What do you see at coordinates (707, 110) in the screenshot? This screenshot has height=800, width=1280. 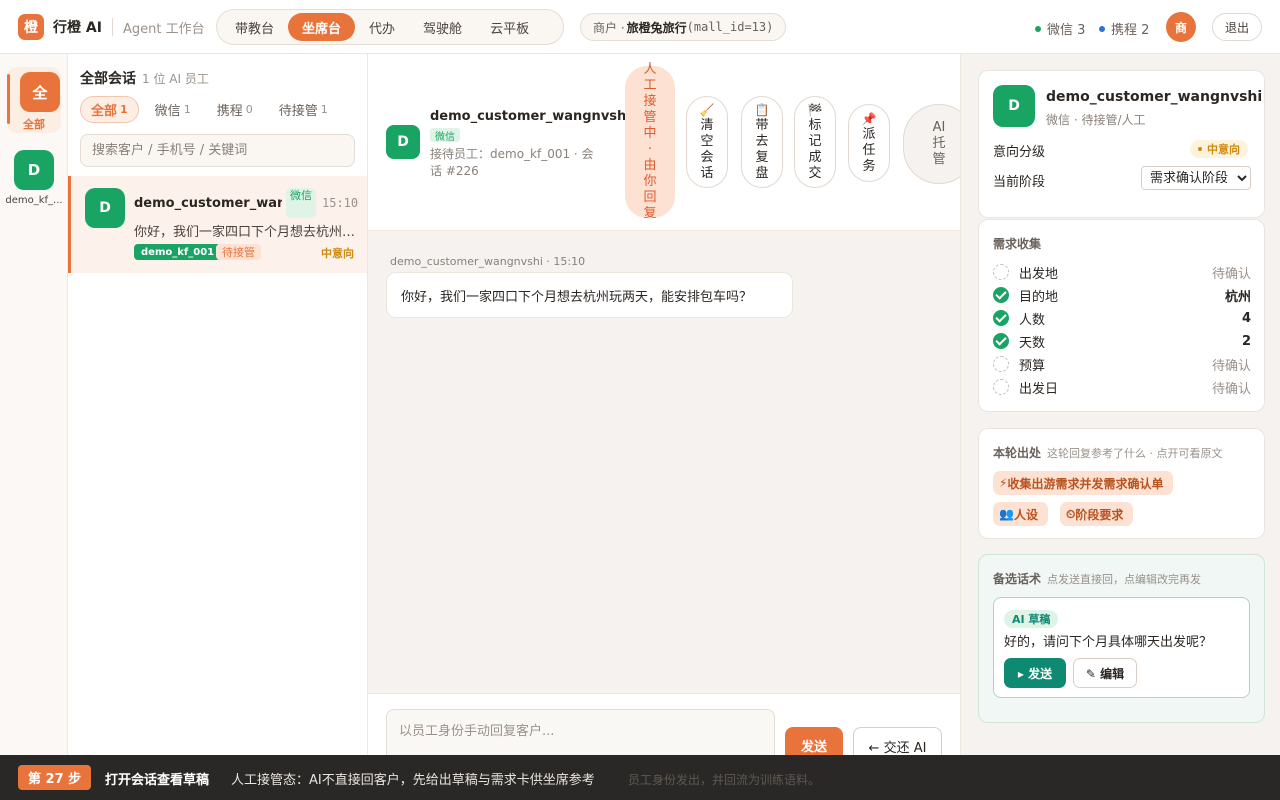 I see `broom-icon: 🧹` at bounding box center [707, 110].